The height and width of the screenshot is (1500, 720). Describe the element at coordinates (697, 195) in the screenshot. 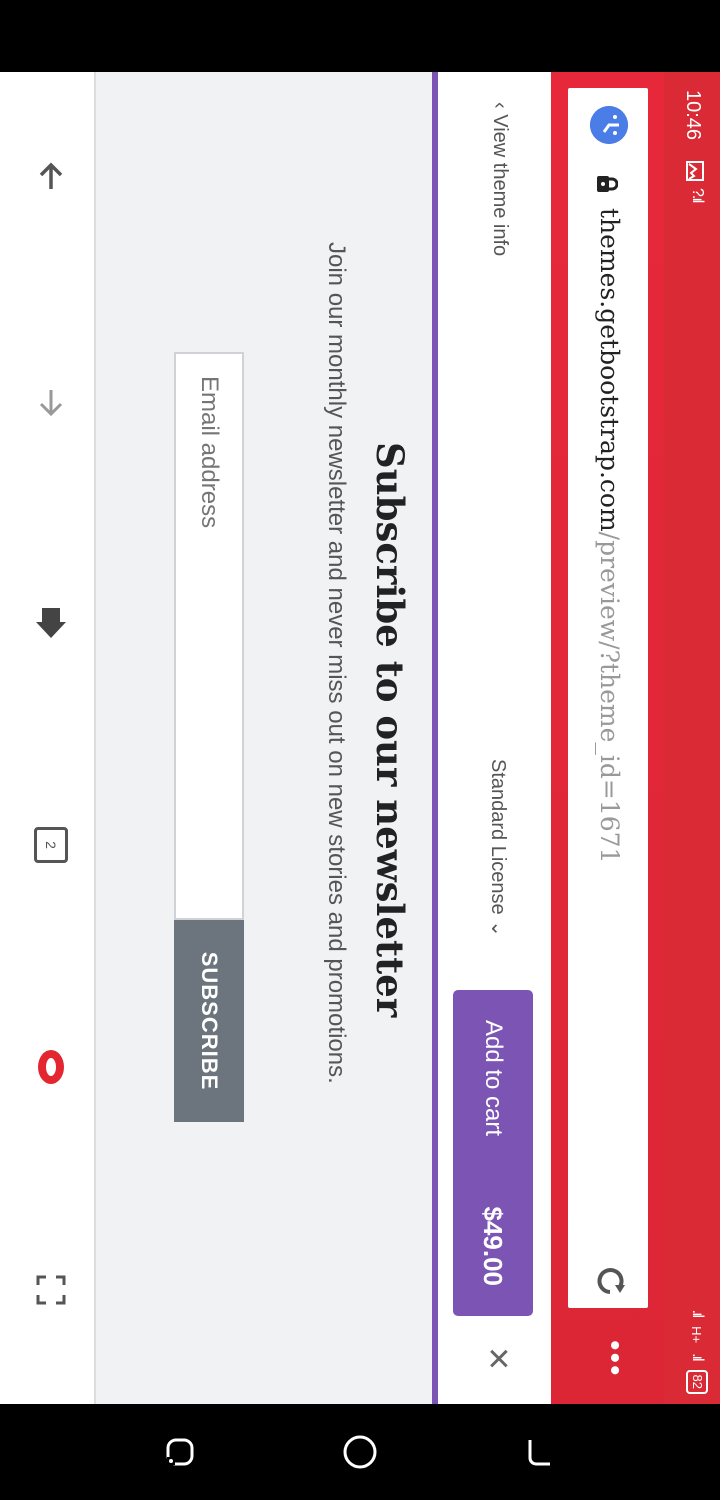

I see `signal-question-icon: ?.ıl` at that location.